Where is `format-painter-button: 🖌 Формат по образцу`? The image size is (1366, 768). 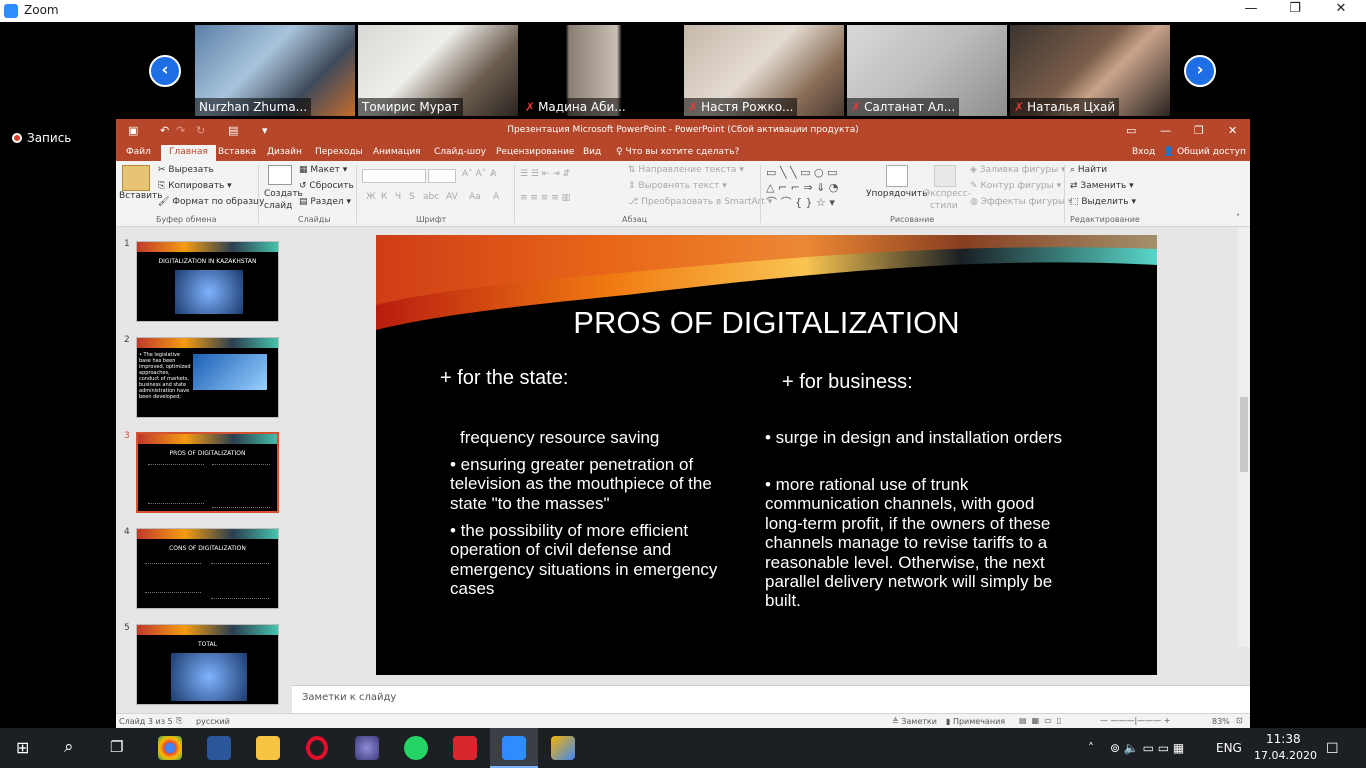
format-painter-button: 🖌 Формат по образцу is located at coordinates (211, 202).